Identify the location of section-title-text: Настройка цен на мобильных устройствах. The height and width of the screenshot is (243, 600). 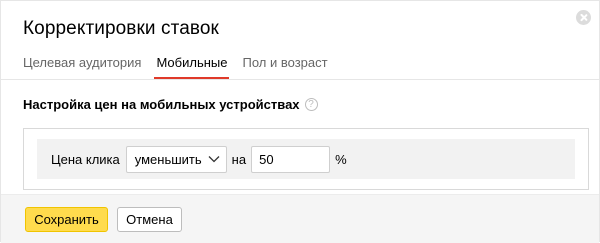
(161, 104).